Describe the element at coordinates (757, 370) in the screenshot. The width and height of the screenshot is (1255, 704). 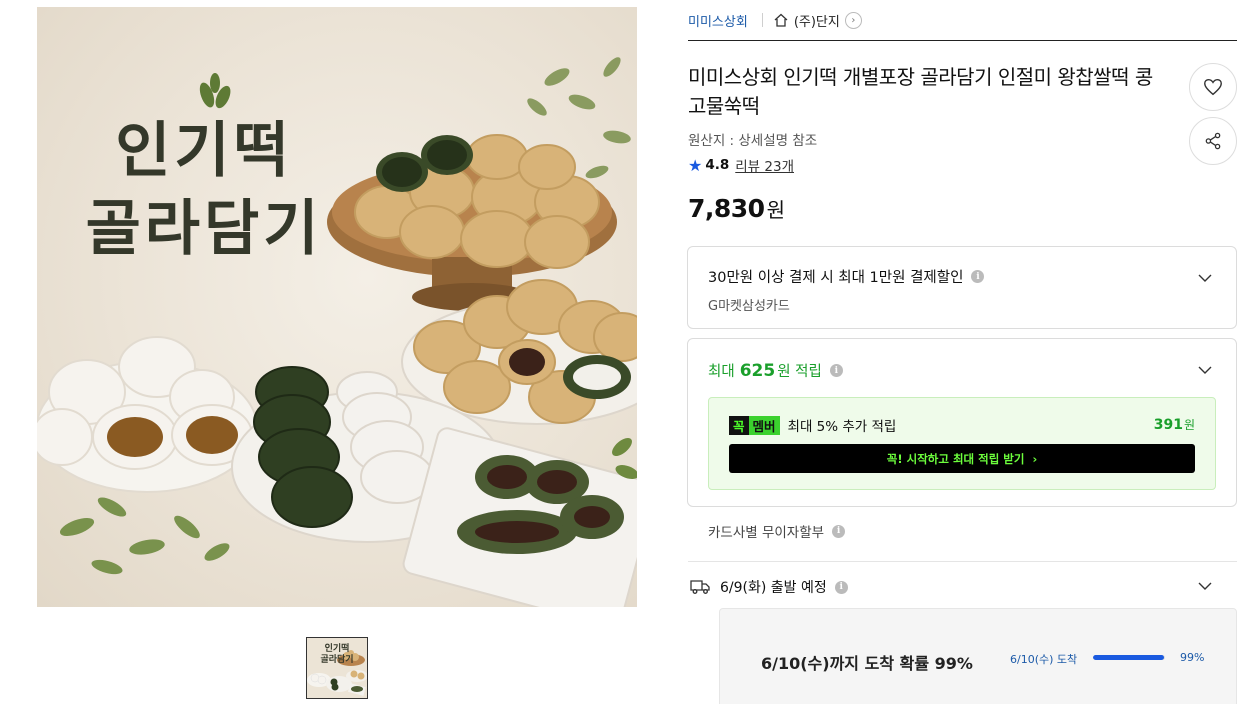
I see `points-amount: 625` at that location.